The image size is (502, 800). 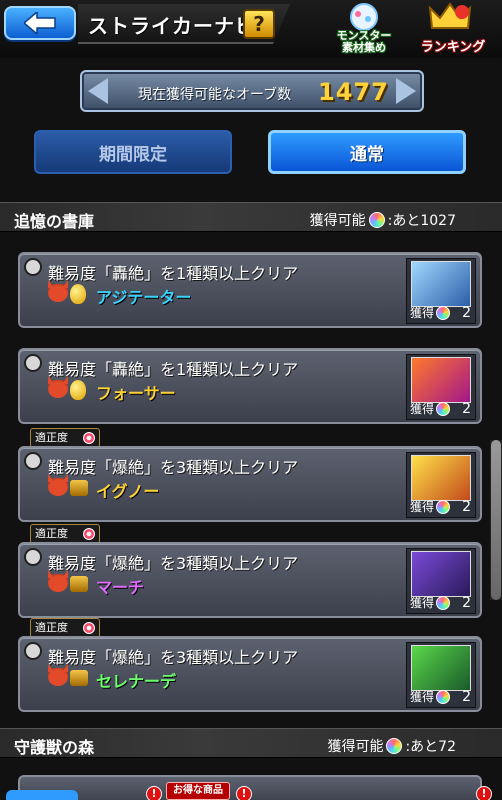 What do you see at coordinates (40, 23) in the screenshot?
I see `back-button` at bounding box center [40, 23].